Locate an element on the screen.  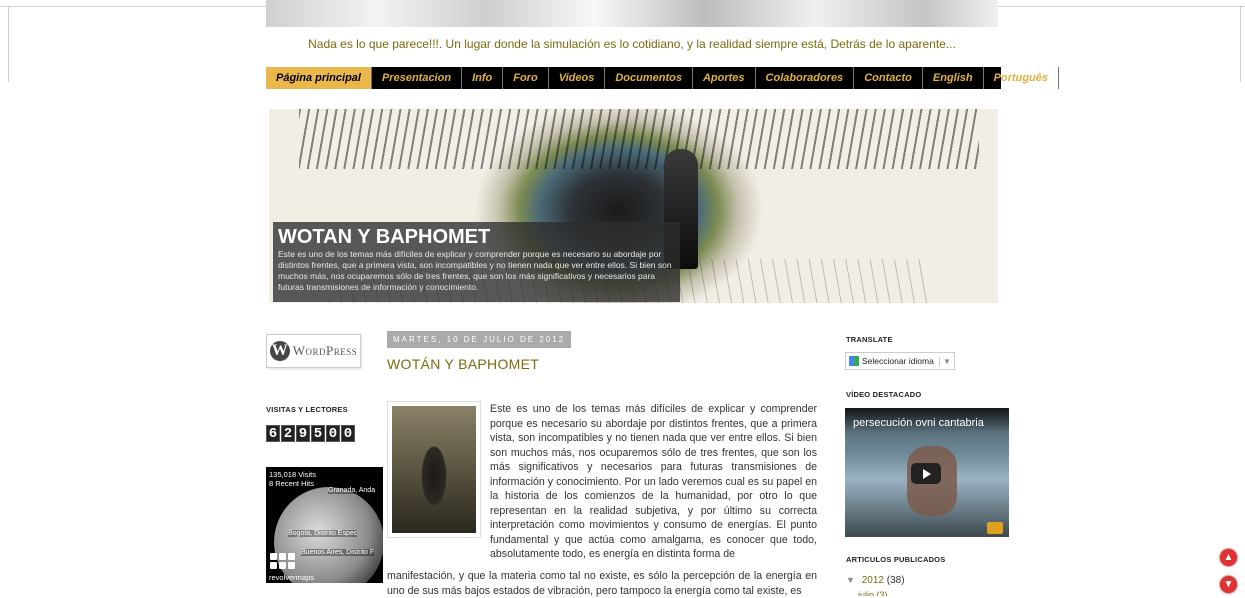
frame-left-line is located at coordinates (8, 44).